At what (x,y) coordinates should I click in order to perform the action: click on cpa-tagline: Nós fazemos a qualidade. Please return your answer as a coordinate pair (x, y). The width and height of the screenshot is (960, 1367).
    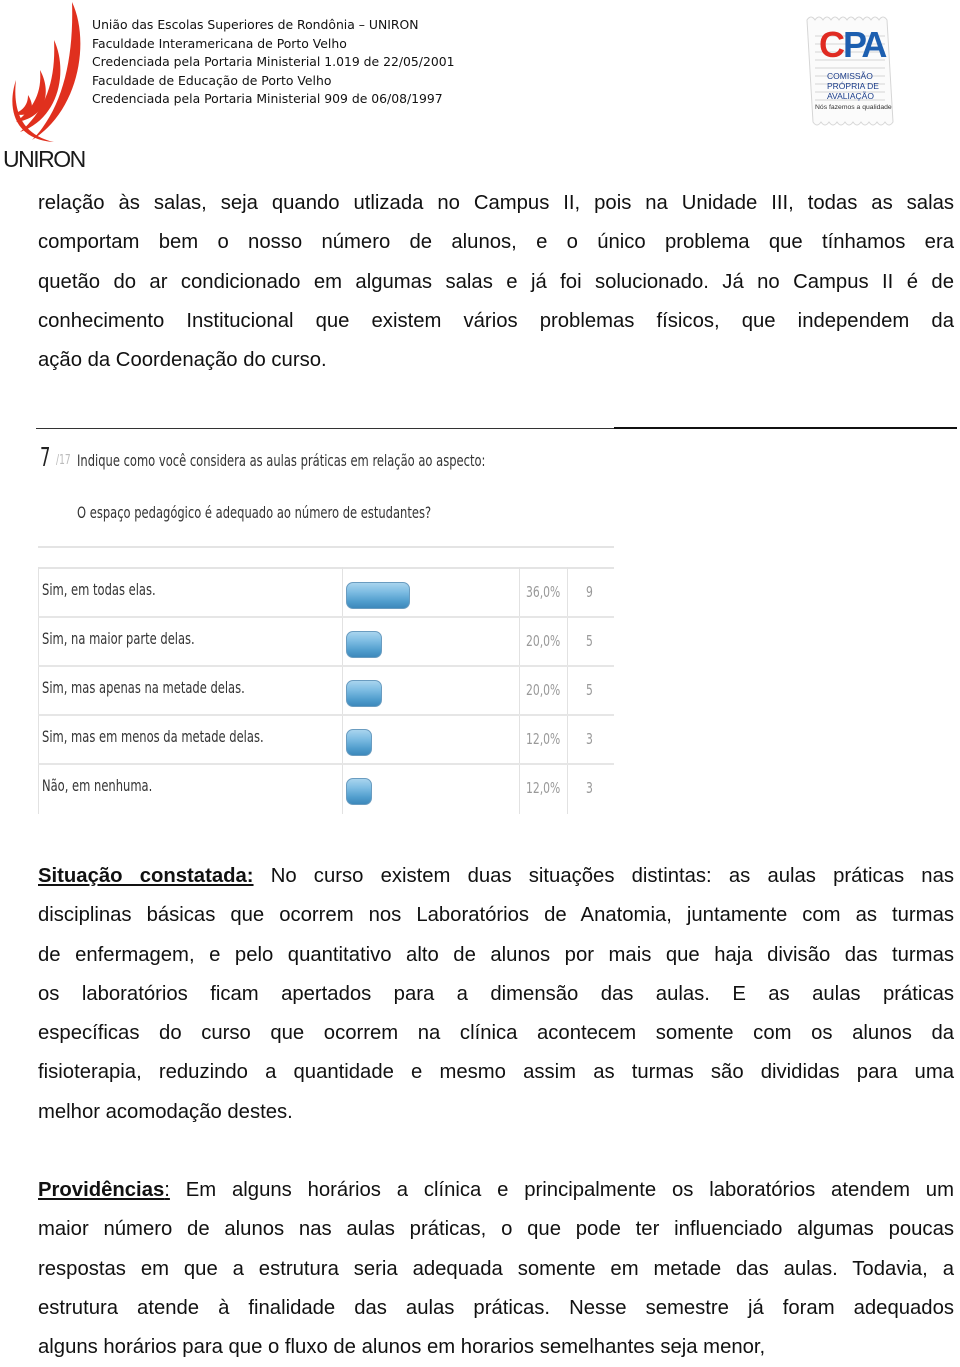
    Looking at the image, I should click on (853, 107).